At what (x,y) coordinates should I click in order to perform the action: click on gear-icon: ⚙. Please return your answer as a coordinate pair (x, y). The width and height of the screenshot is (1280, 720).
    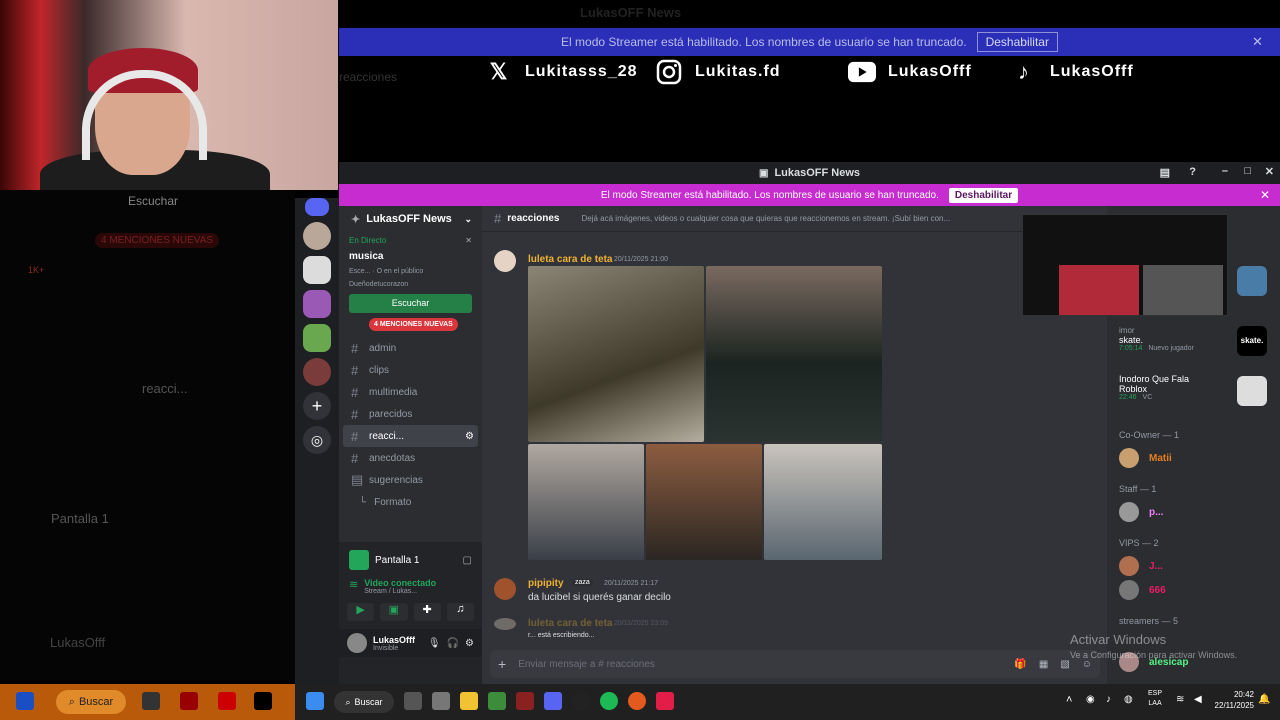
    Looking at the image, I should click on (469, 643).